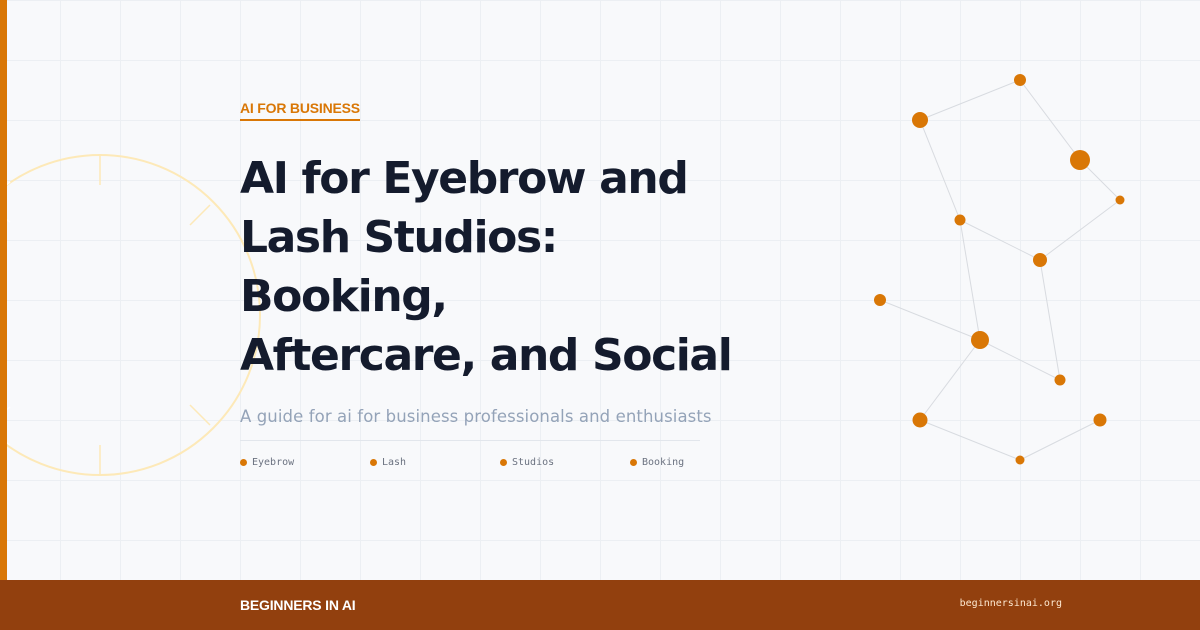  Describe the element at coordinates (435, 462) in the screenshot. I see `tag-item: Lash` at that location.